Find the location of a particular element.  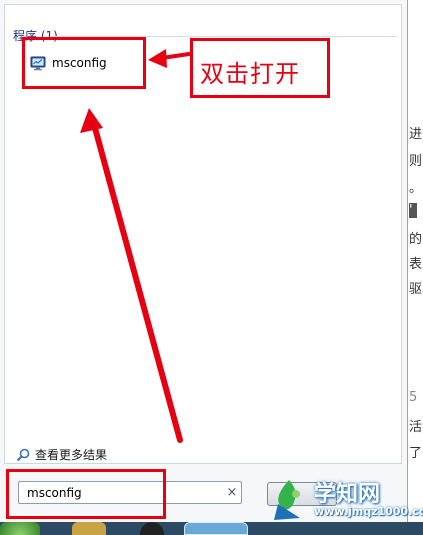

watermark: 学知网 www.jmqz1000.com is located at coordinates (345, 500).